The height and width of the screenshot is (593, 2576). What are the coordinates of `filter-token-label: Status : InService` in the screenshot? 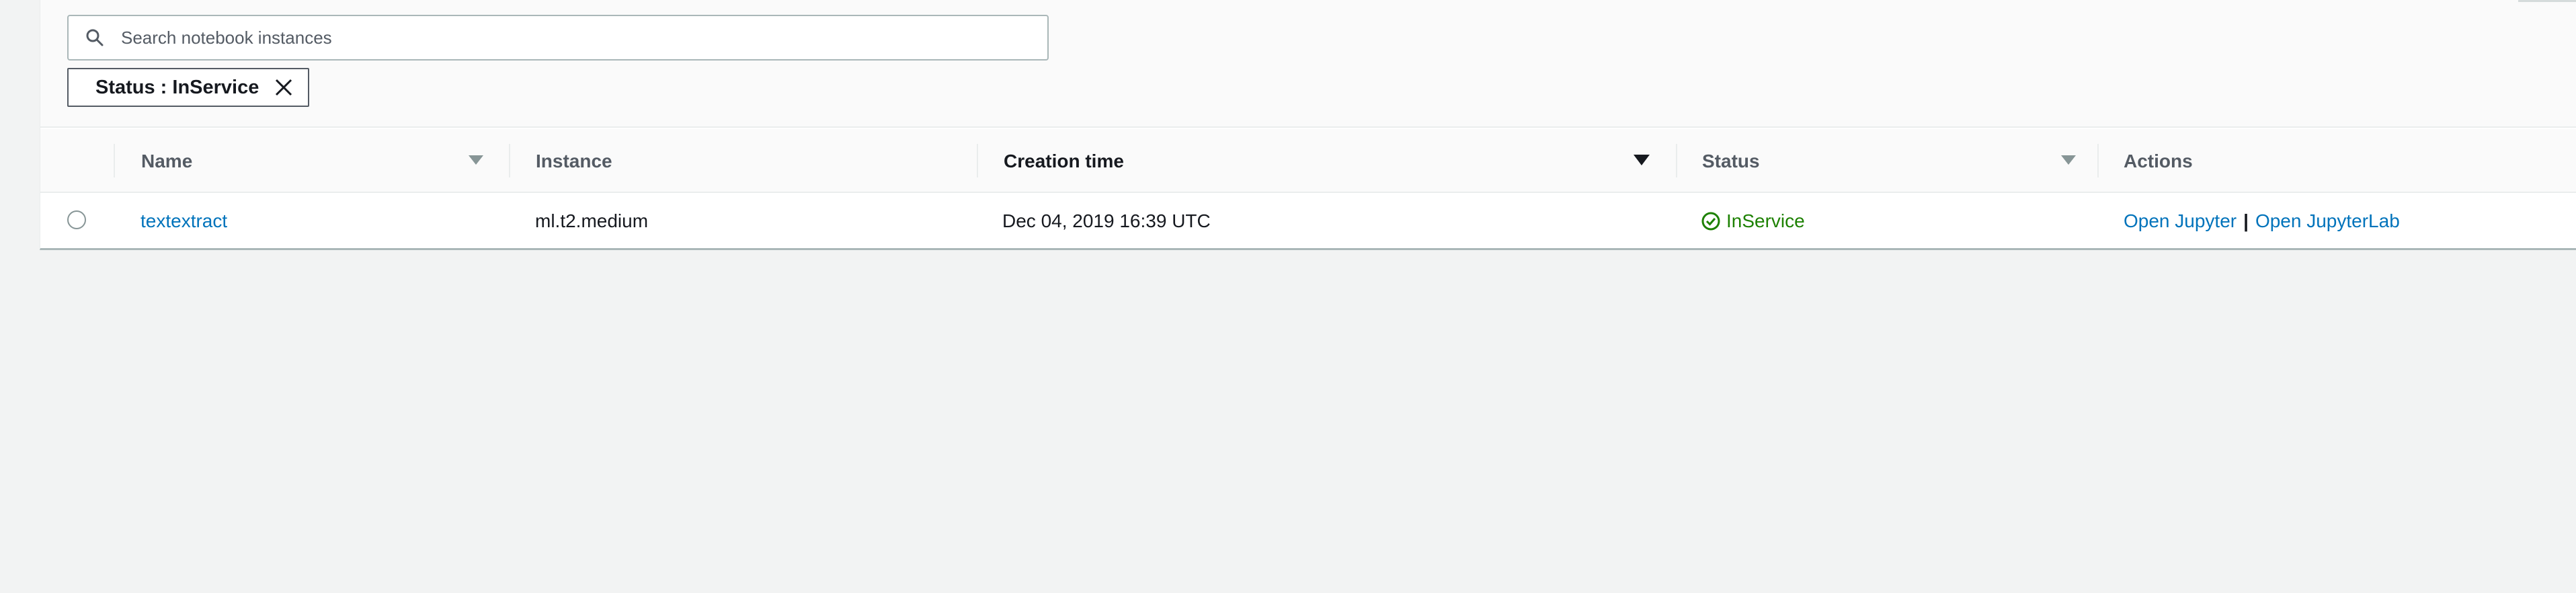 It's located at (177, 87).